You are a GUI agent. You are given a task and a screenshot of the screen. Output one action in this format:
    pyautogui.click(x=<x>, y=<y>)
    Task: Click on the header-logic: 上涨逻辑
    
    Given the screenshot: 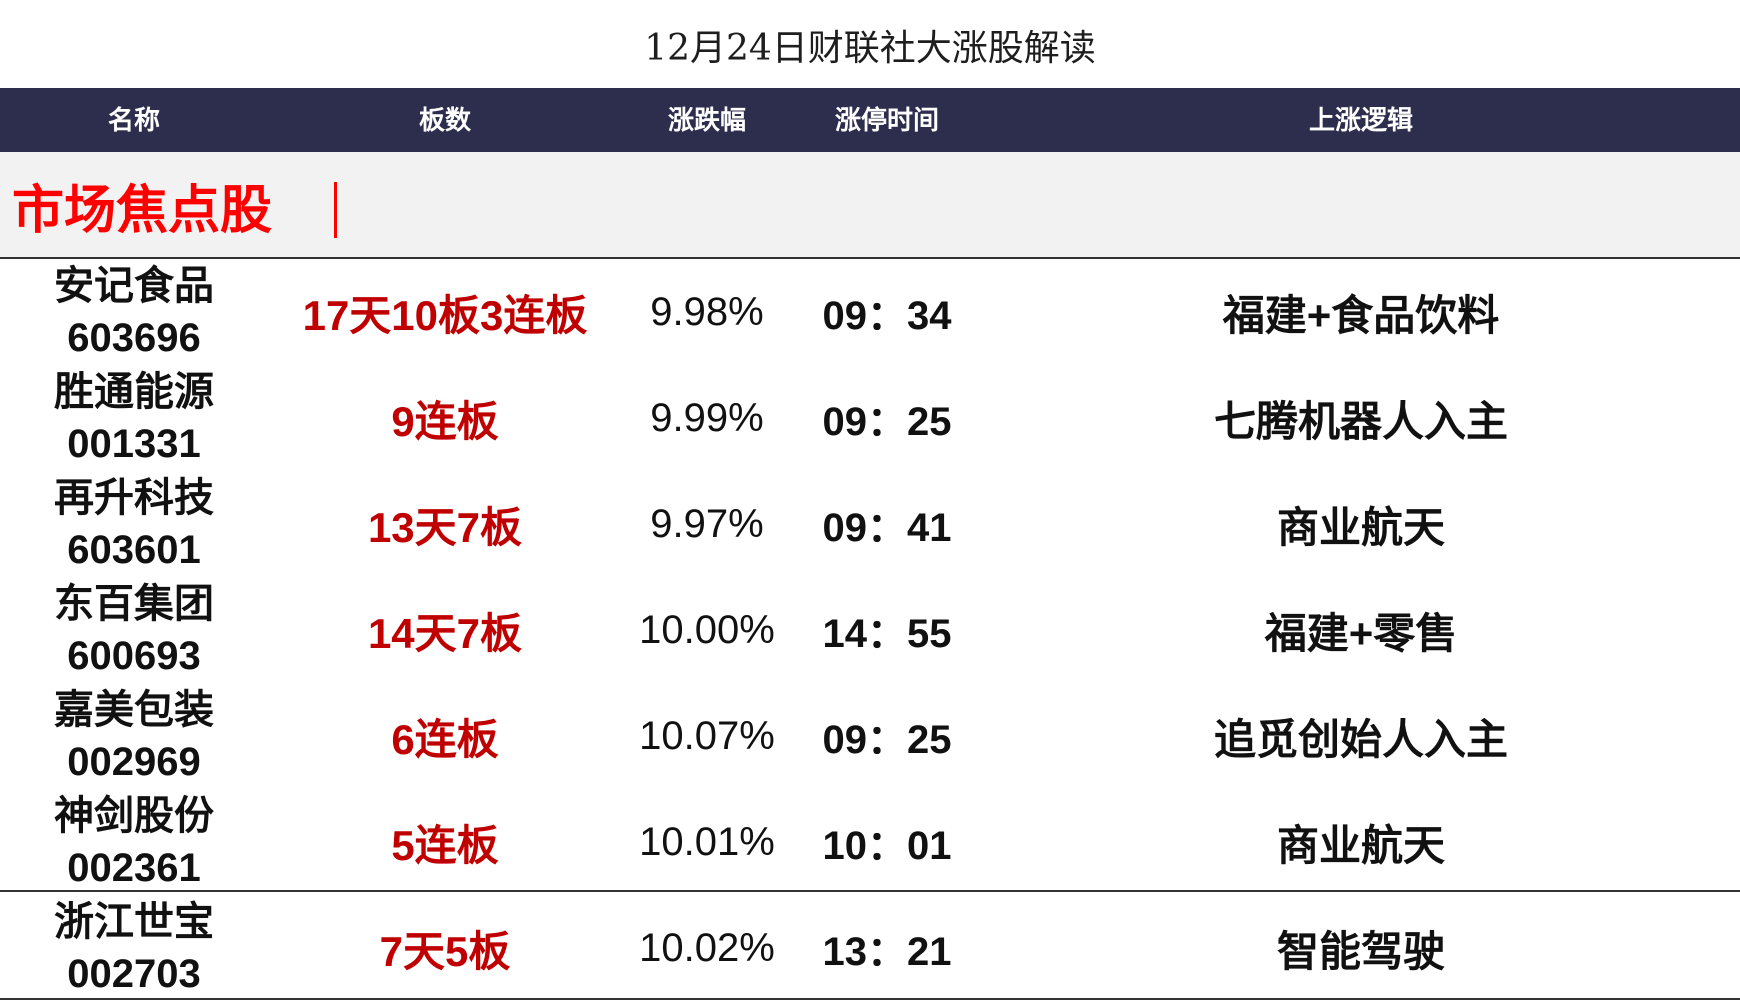 What is the action you would take?
    pyautogui.click(x=1360, y=120)
    